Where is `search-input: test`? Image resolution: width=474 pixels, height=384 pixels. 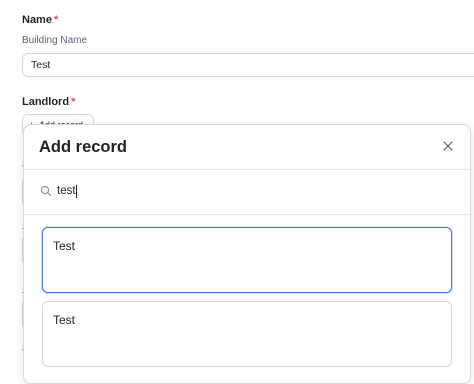
search-input: test is located at coordinates (66, 191).